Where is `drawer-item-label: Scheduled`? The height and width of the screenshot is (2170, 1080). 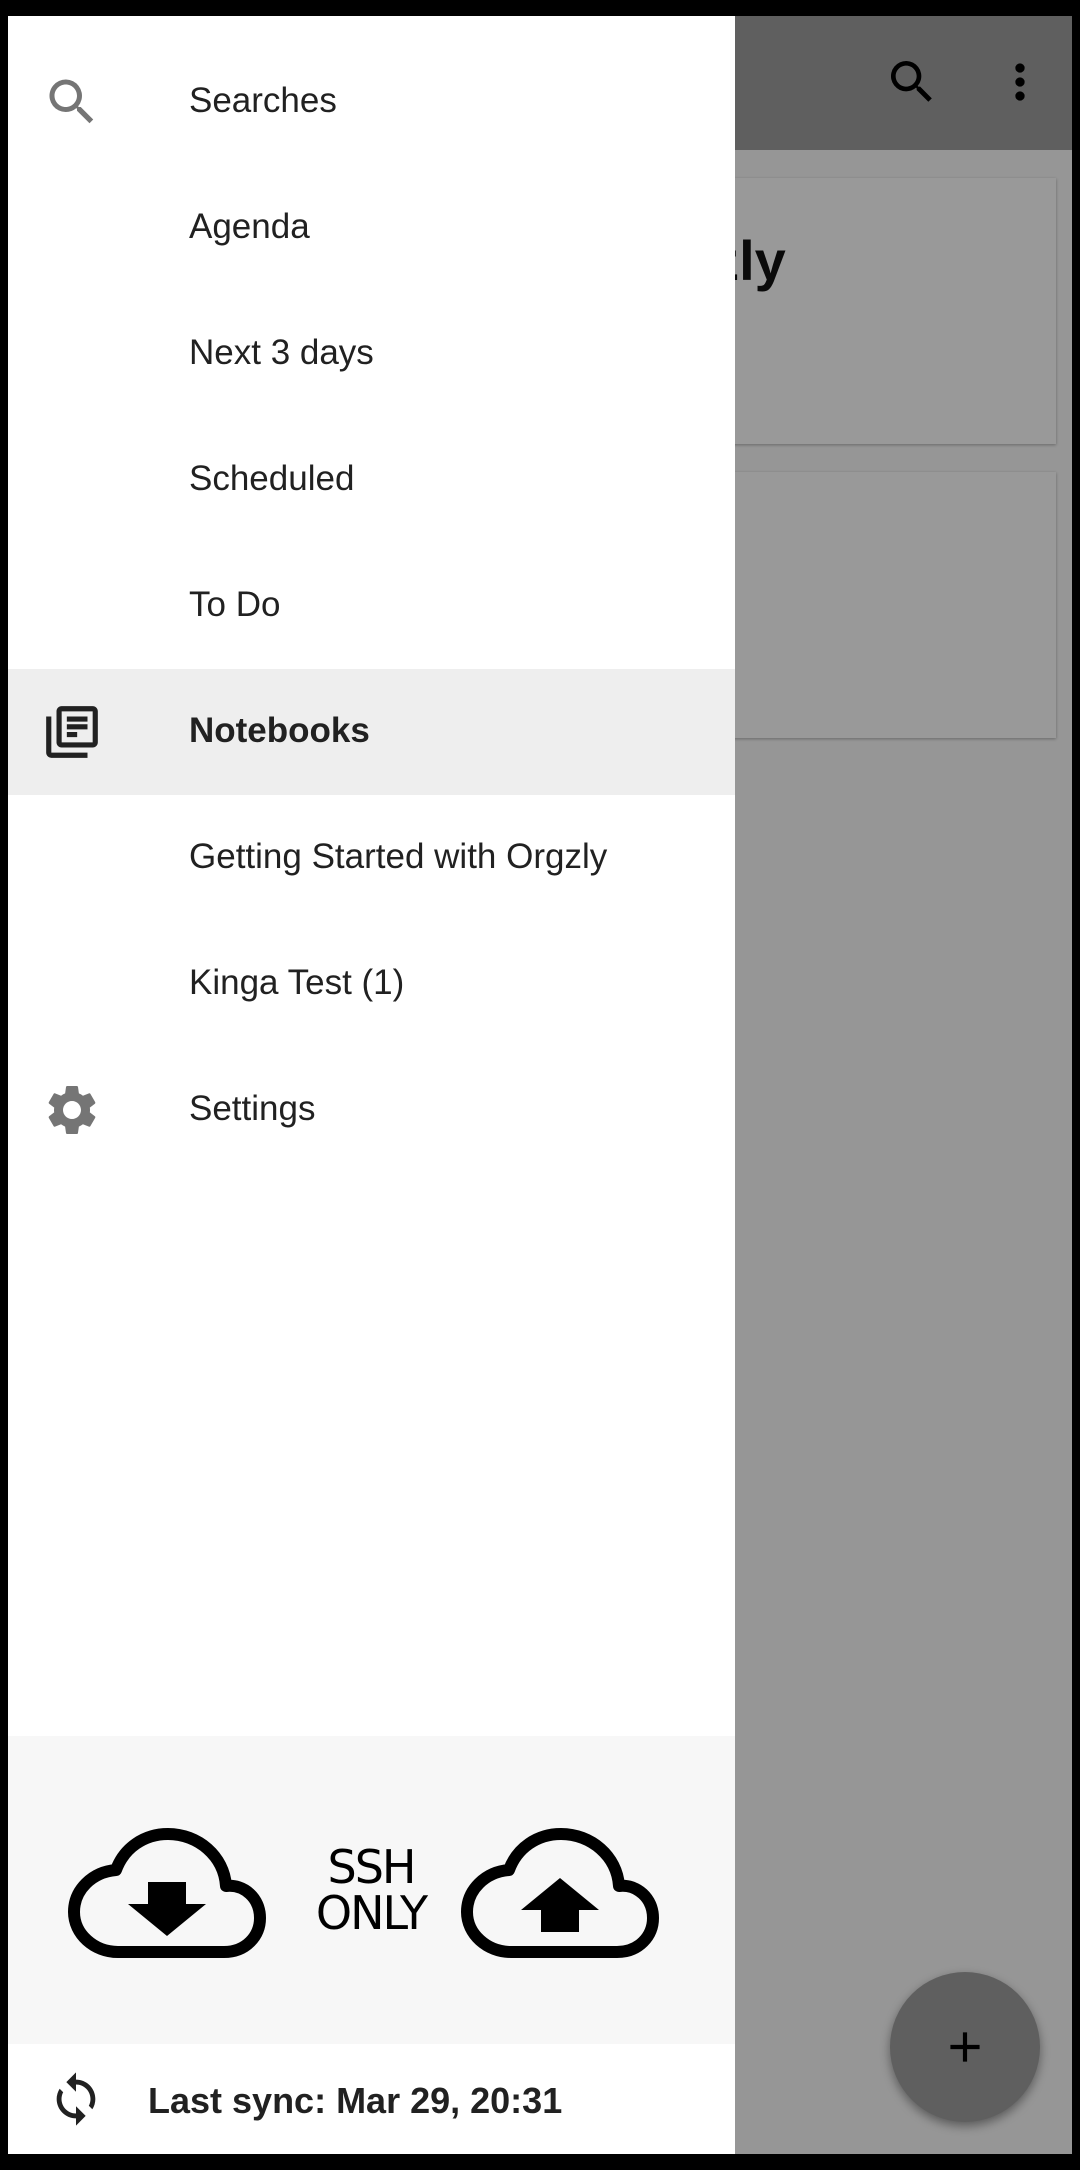 drawer-item-label: Scheduled is located at coordinates (272, 478).